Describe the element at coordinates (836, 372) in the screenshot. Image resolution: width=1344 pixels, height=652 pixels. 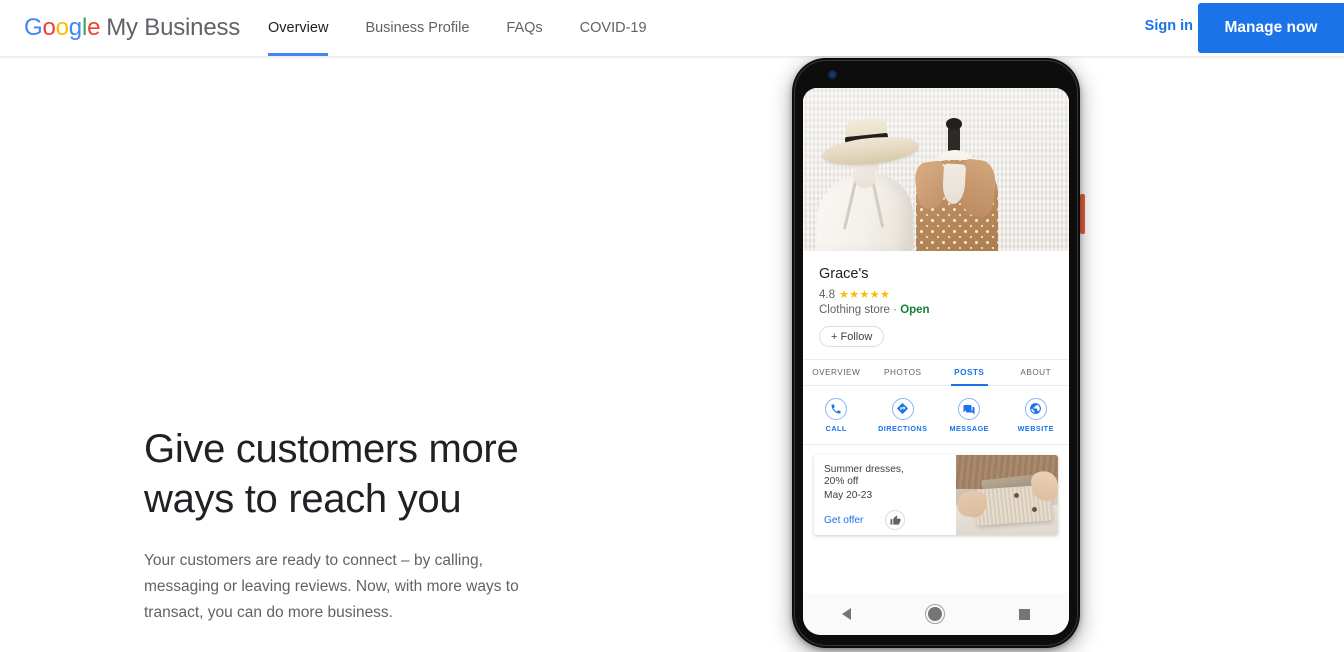
I see `tab-overview: OVERVIEW` at that location.